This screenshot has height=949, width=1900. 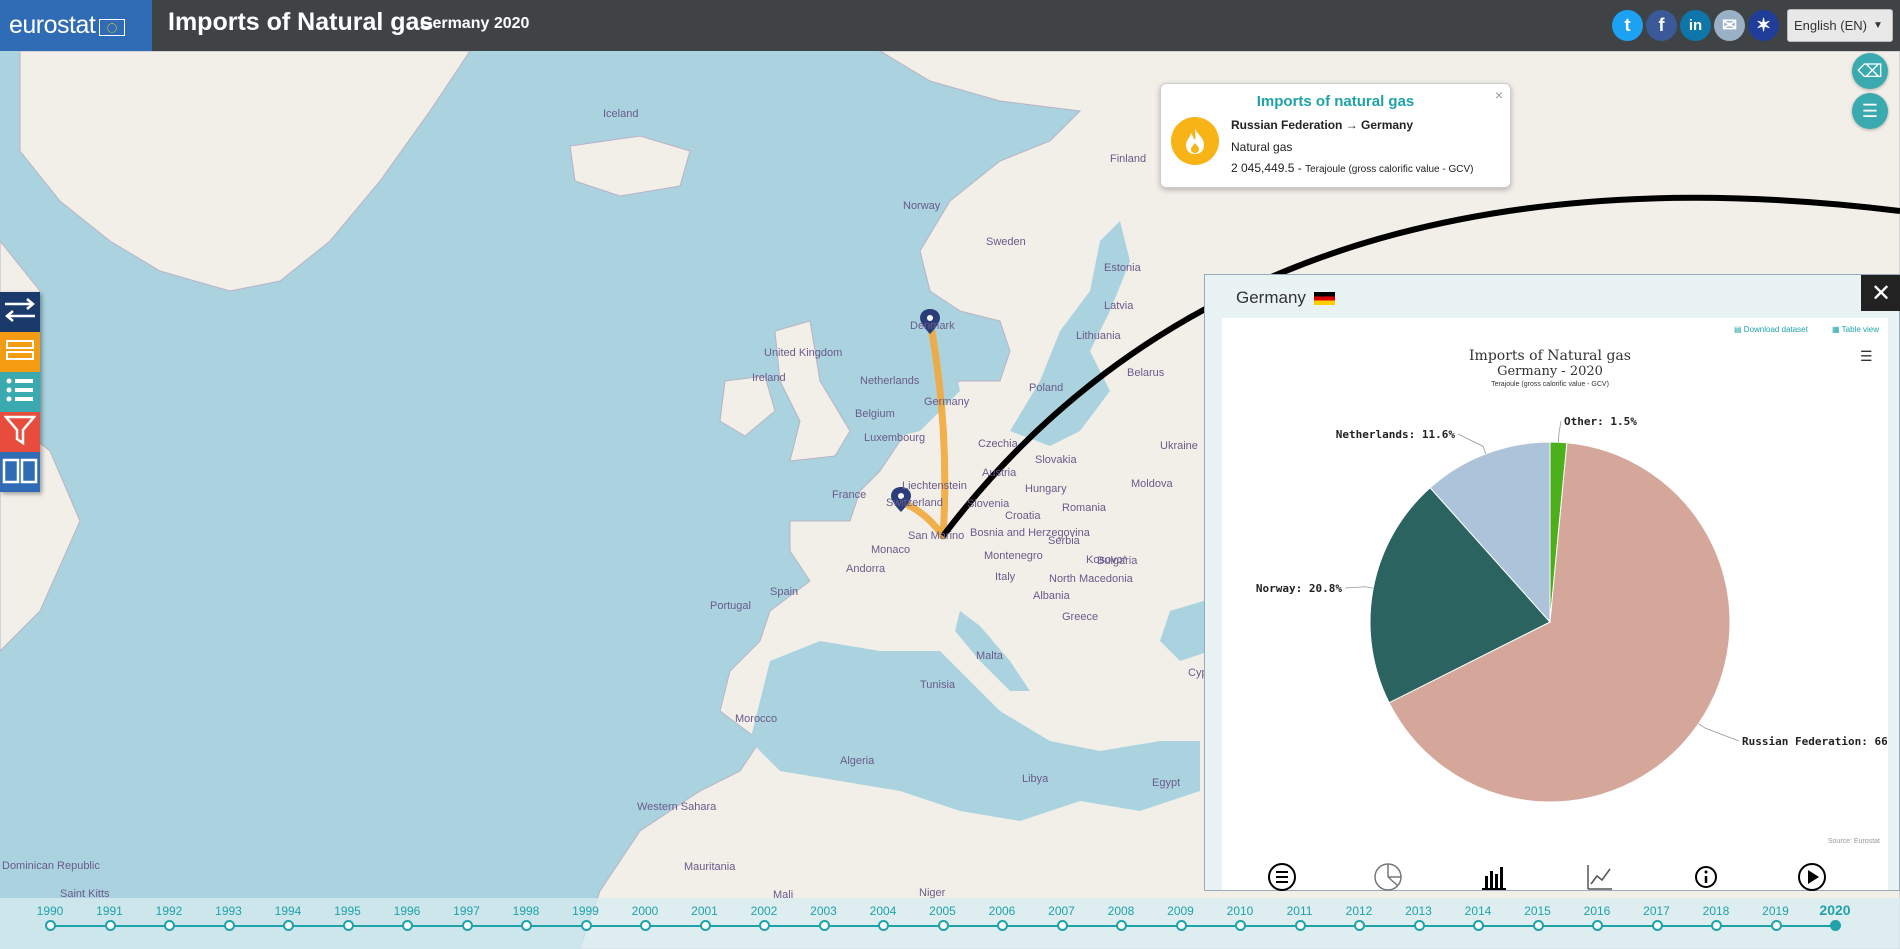 What do you see at coordinates (824, 925) in the screenshot?
I see `timeline-dot-2003` at bounding box center [824, 925].